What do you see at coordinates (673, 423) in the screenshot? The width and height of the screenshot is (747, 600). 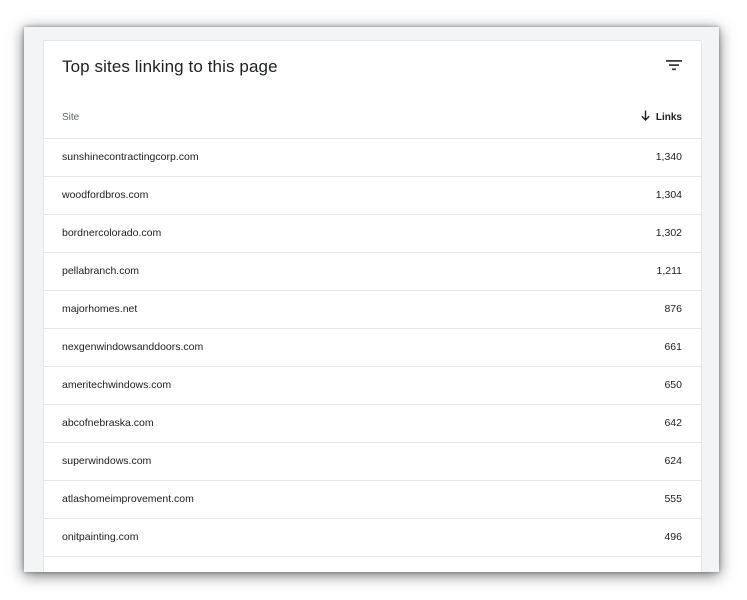 I see `links-cell: 642` at bounding box center [673, 423].